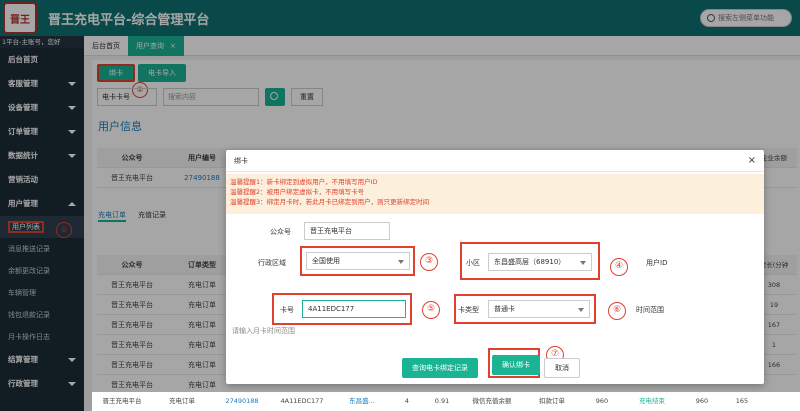 This screenshot has width=800, height=411. I want to click on table-cell: 4, so click(407, 401).